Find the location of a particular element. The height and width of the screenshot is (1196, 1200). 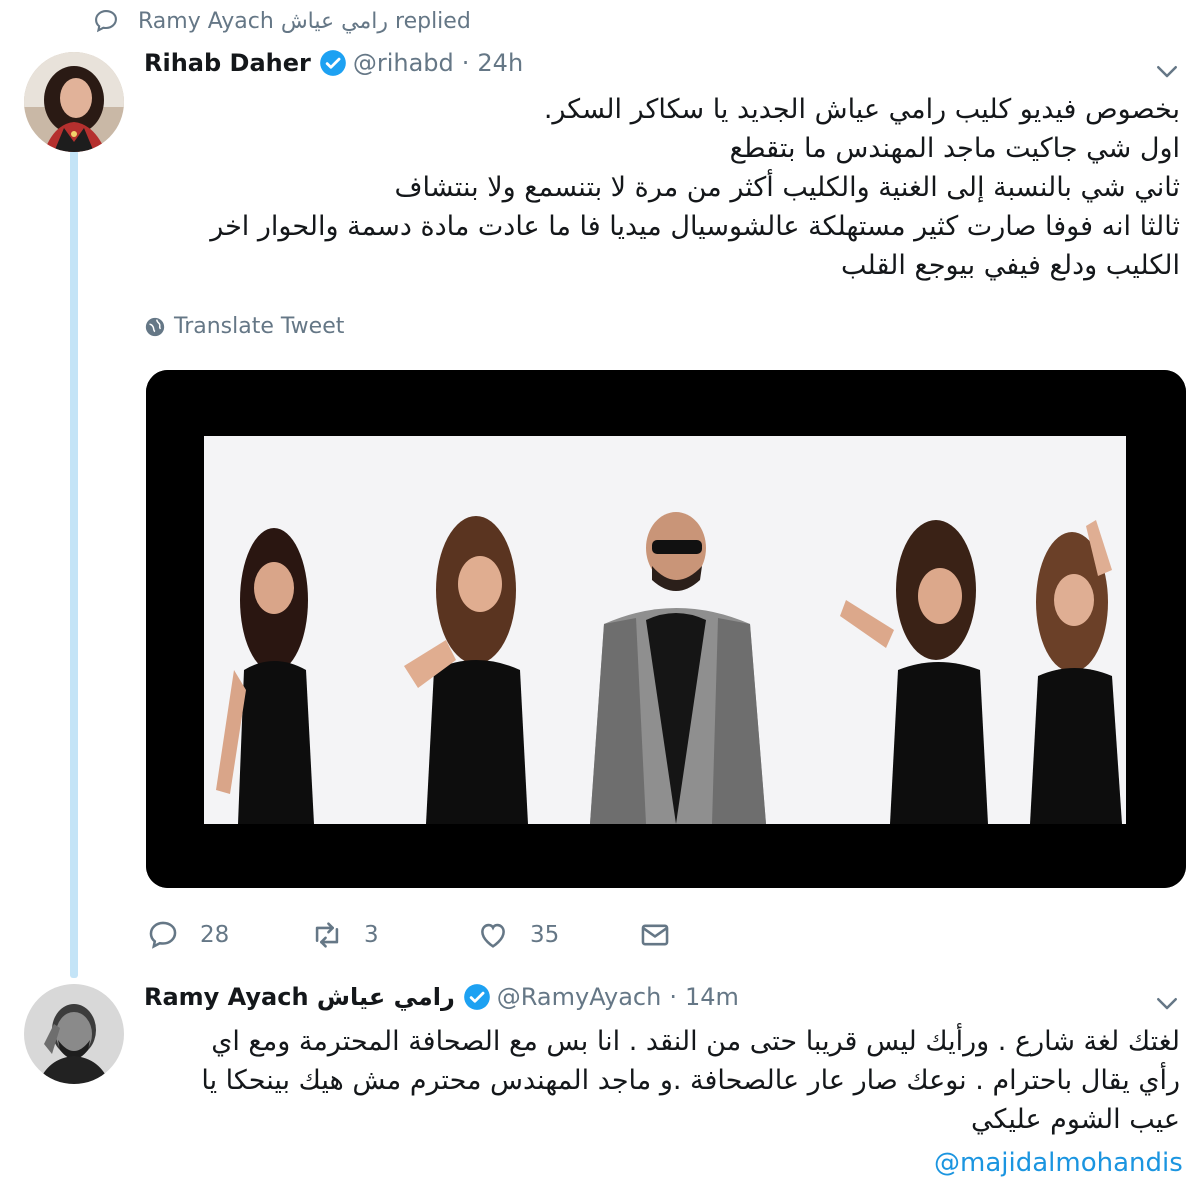

translate-tweet-link: Translate Tweet is located at coordinates (244, 326).